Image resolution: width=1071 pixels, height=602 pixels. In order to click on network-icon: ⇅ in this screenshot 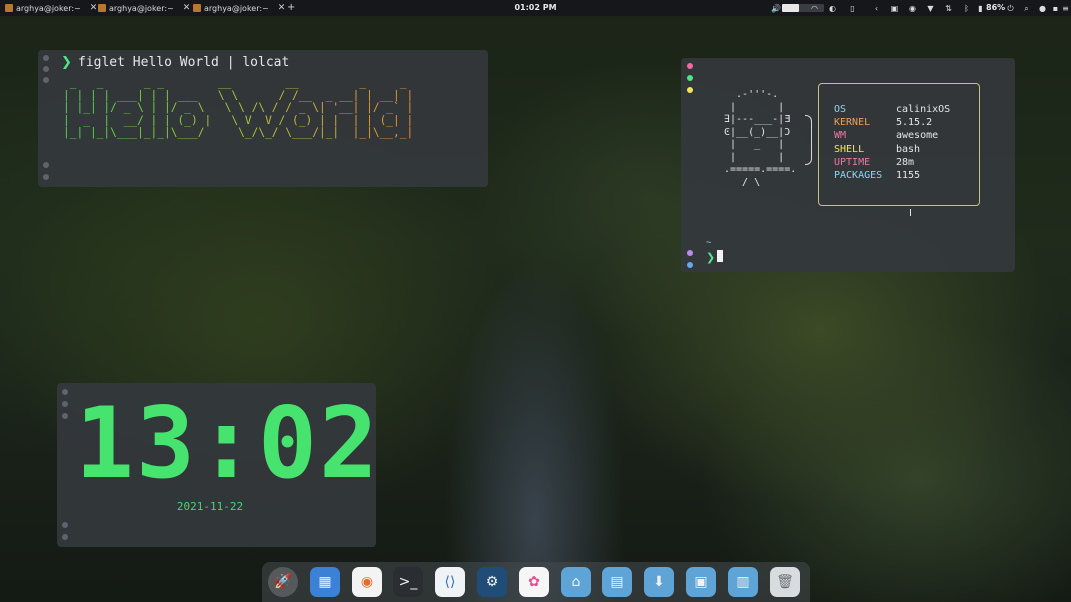, I will do `click(948, 8)`.